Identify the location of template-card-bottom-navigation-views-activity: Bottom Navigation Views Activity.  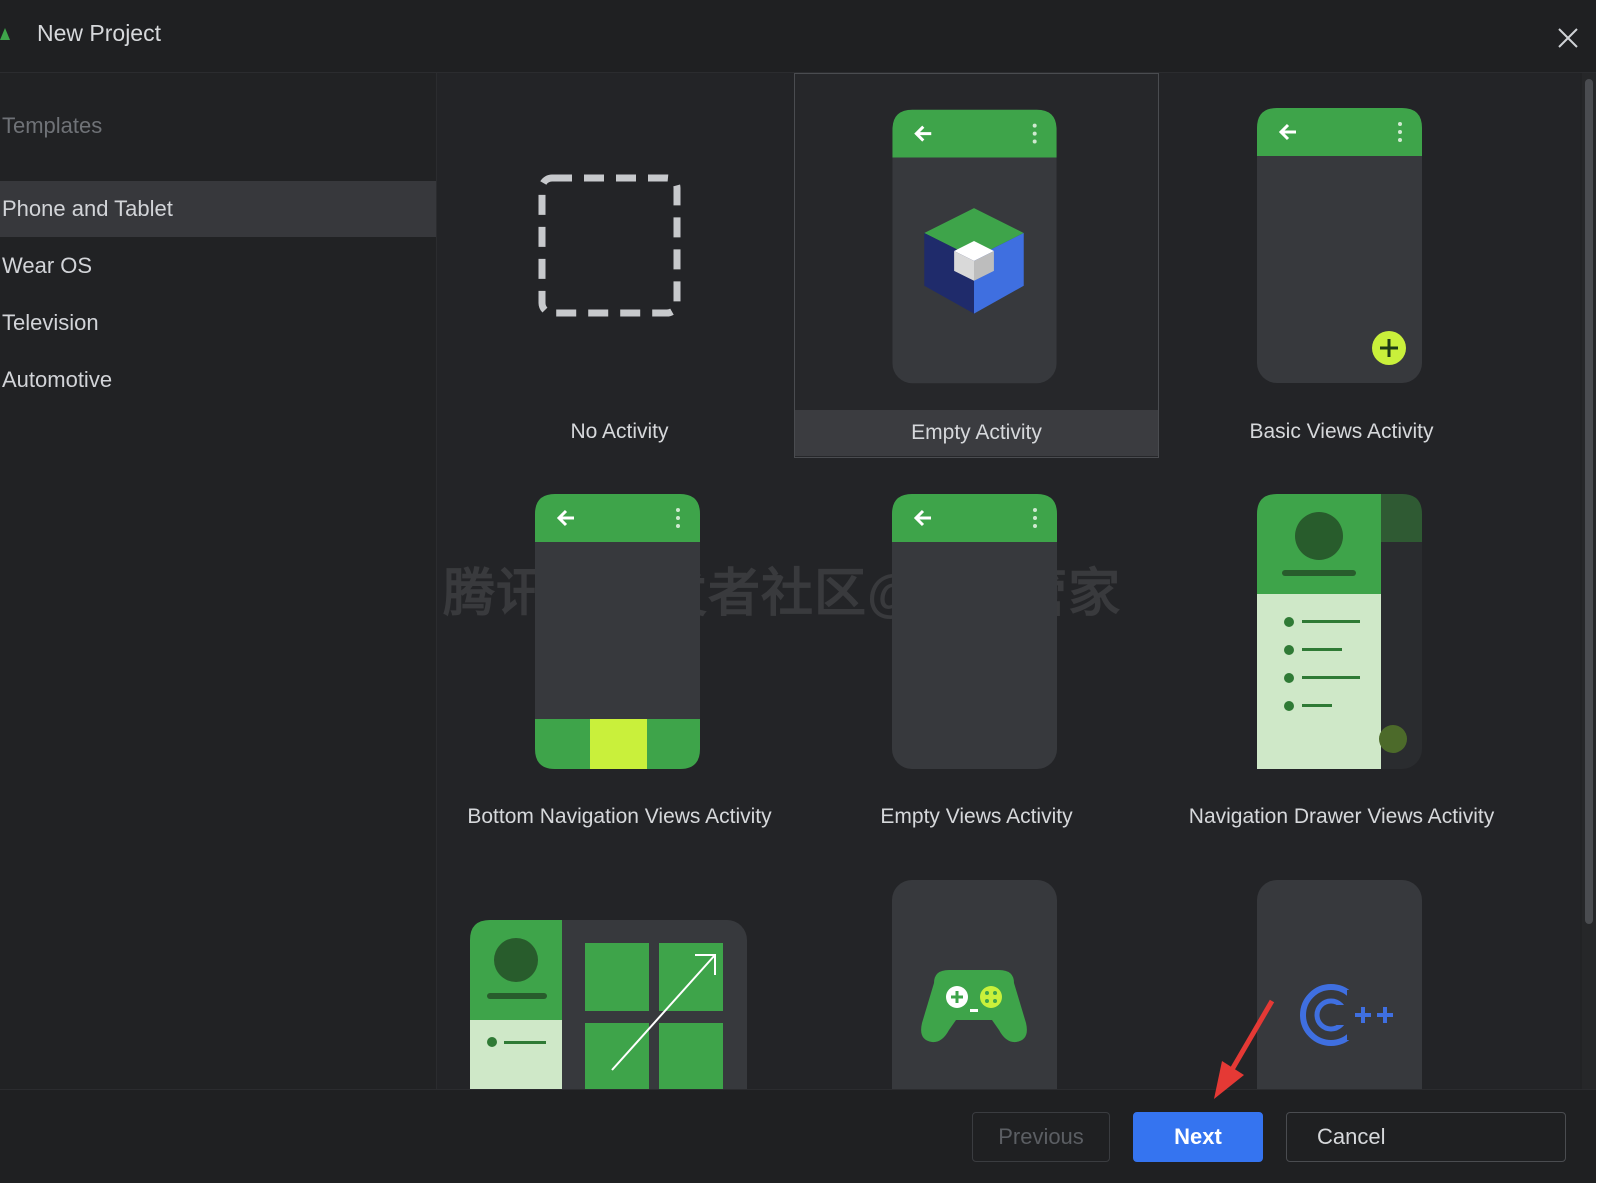
(619, 651).